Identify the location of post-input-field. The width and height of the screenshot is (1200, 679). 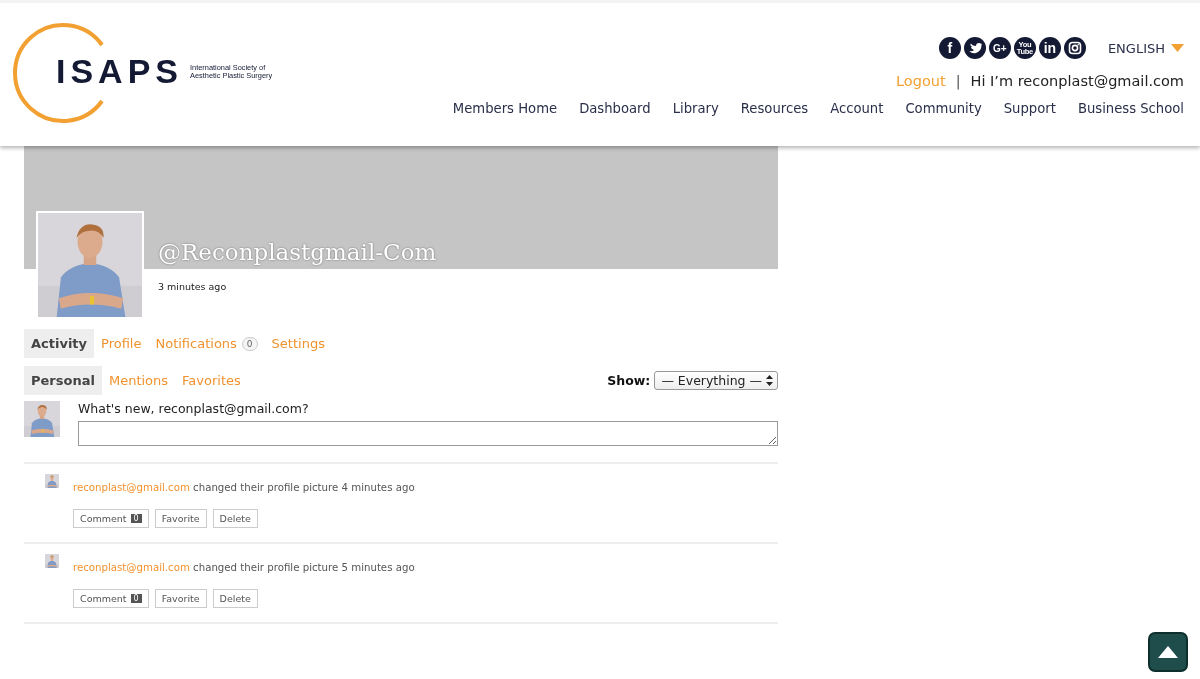
(428, 433).